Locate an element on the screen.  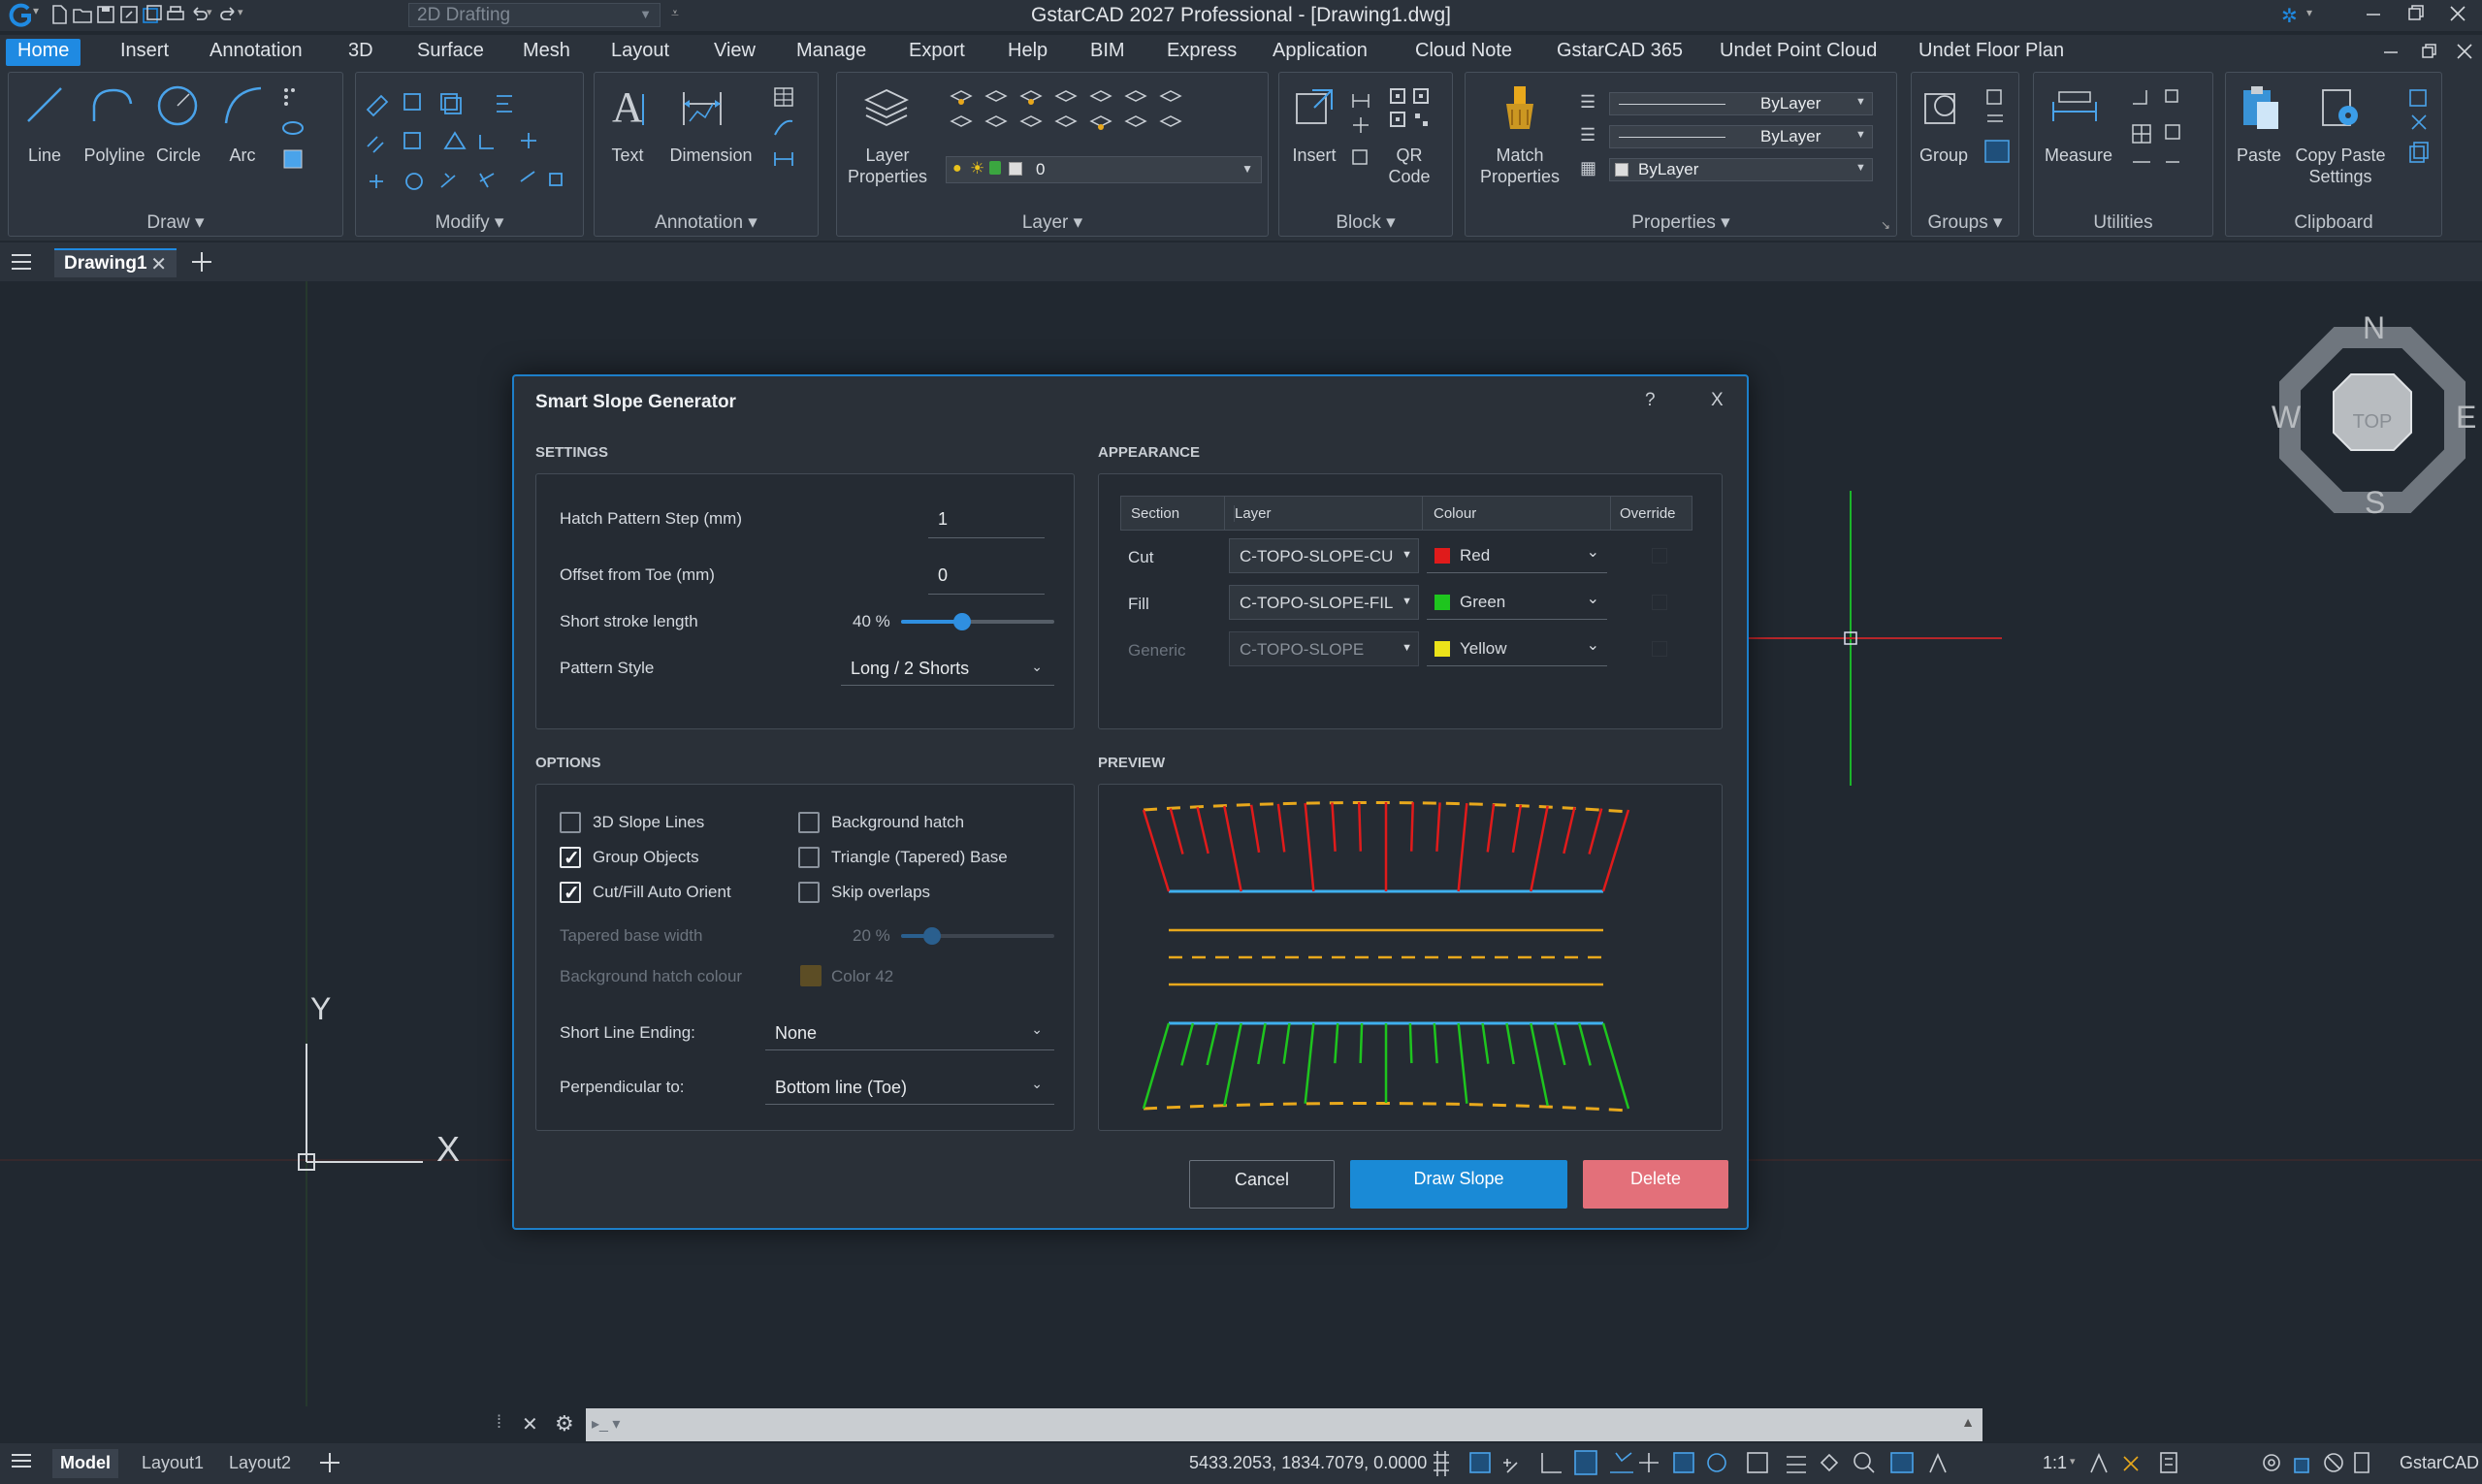
tab-surface: Surface is located at coordinates (450, 52).